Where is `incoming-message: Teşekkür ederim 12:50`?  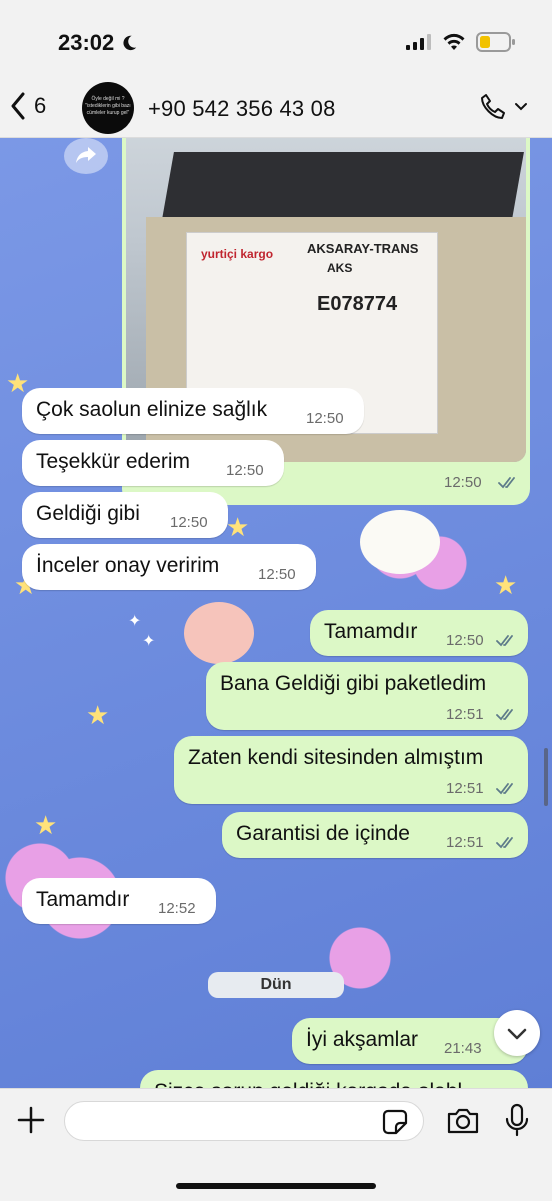
incoming-message: Teşekkür ederim 12:50 is located at coordinates (153, 463).